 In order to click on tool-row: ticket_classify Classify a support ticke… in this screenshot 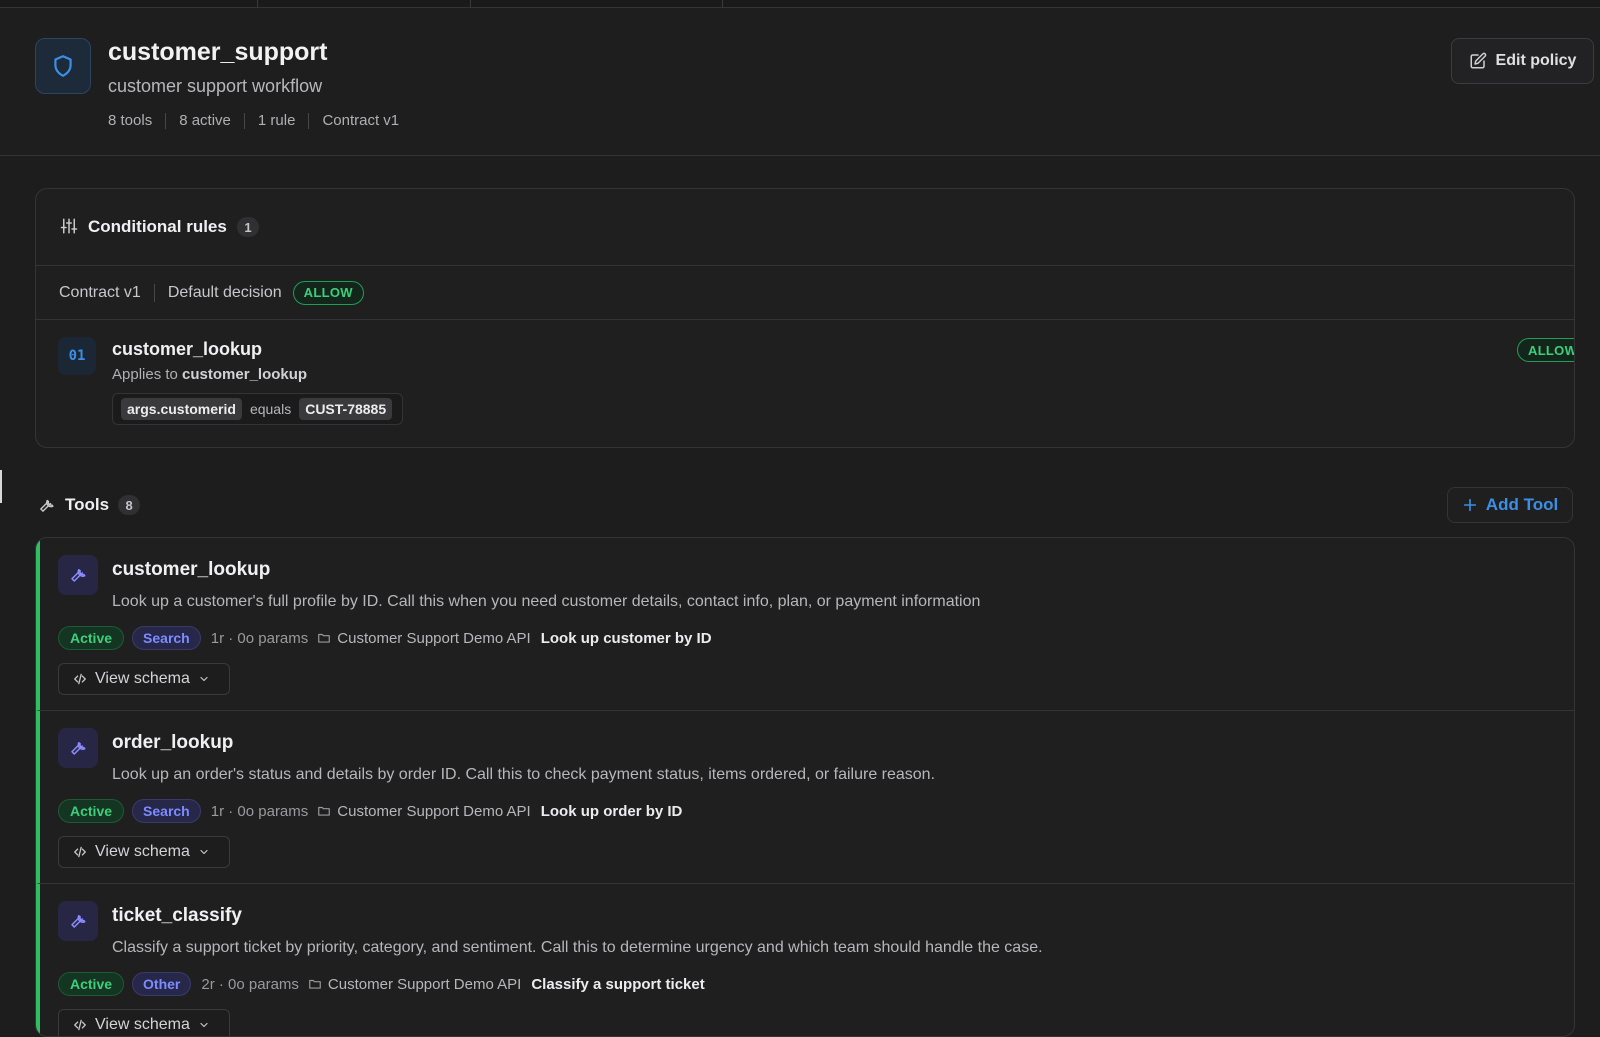, I will do `click(805, 960)`.